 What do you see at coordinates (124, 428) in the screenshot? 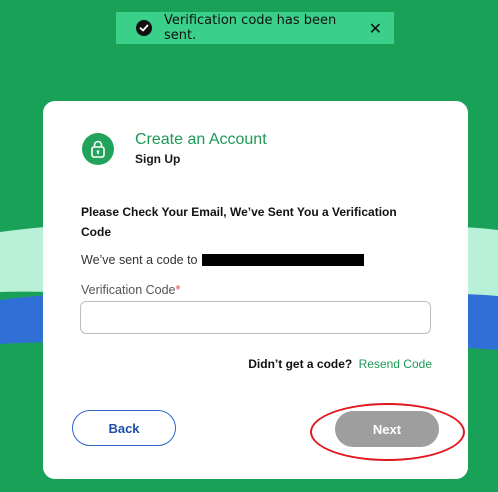
I see `back-button: Back` at bounding box center [124, 428].